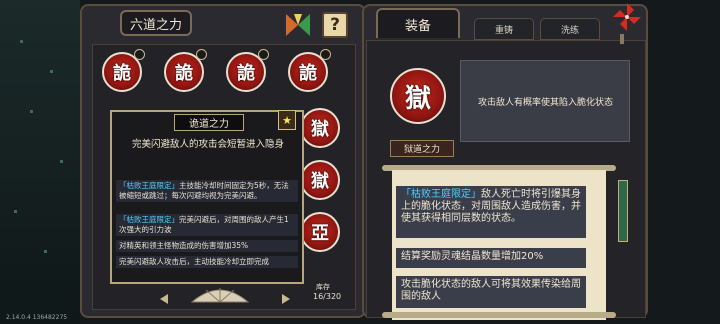 This screenshot has height=324, width=720. Describe the element at coordinates (418, 96) in the screenshot. I see `equipped-orb: 獄` at that location.